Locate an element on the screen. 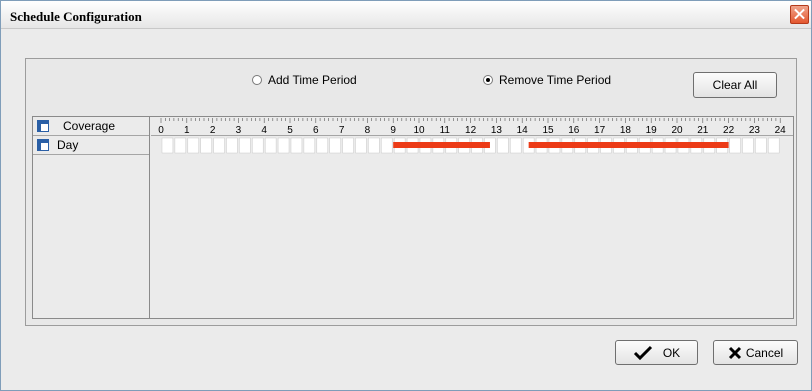 The image size is (812, 391). day-periods is located at coordinates (561, 145).